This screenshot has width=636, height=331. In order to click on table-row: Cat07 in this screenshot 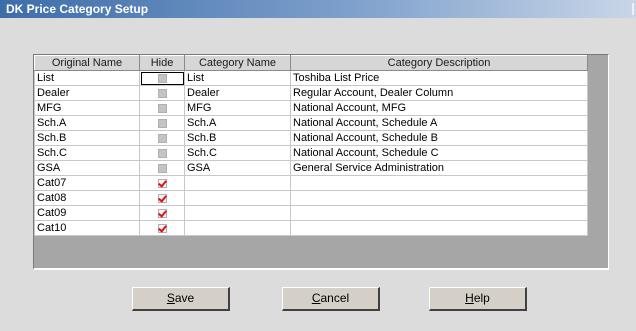, I will do `click(311, 183)`.